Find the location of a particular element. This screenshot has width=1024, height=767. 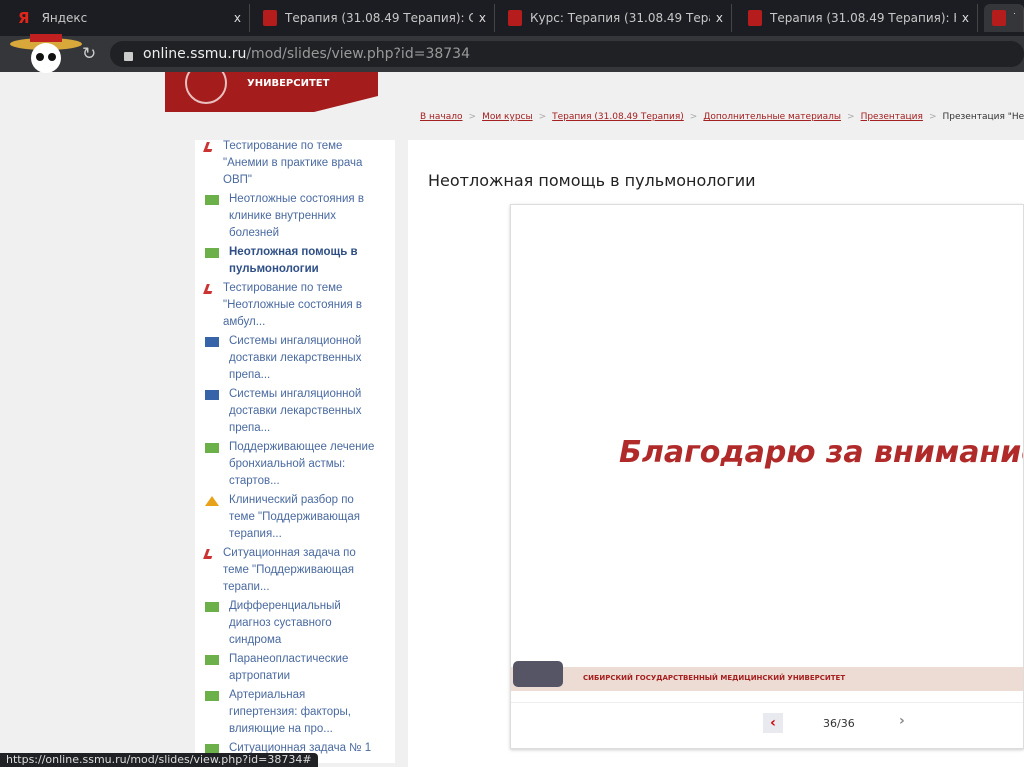

sidebar-item-label: Паранеопластические артропатии is located at coordinates (289, 667).